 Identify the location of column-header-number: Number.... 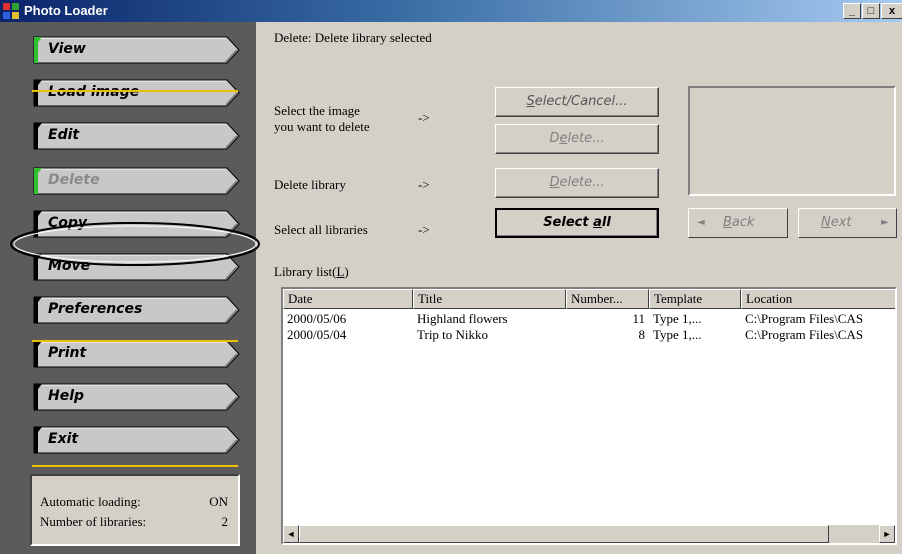
(607, 299).